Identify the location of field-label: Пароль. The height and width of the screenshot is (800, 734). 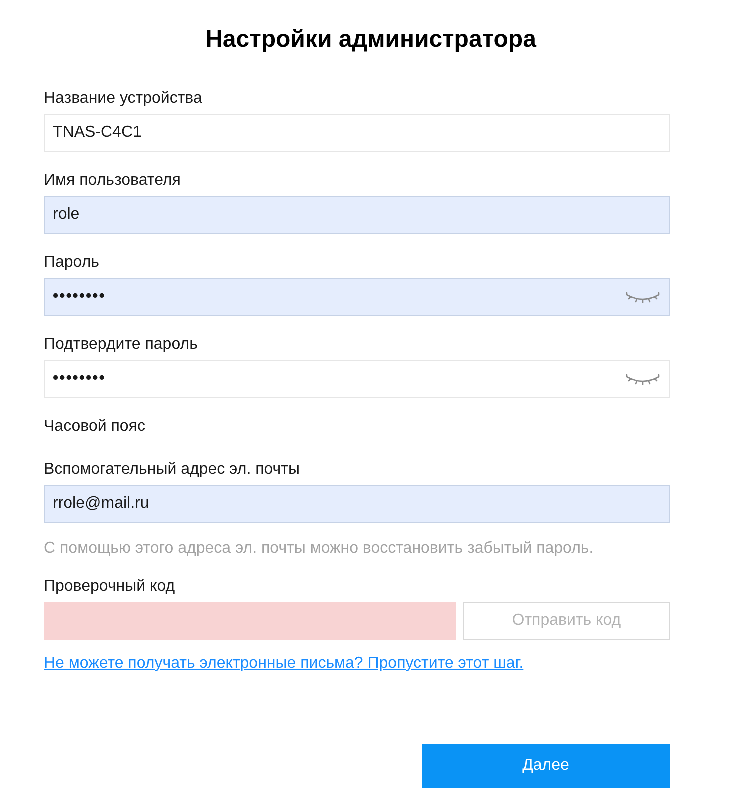
(72, 263).